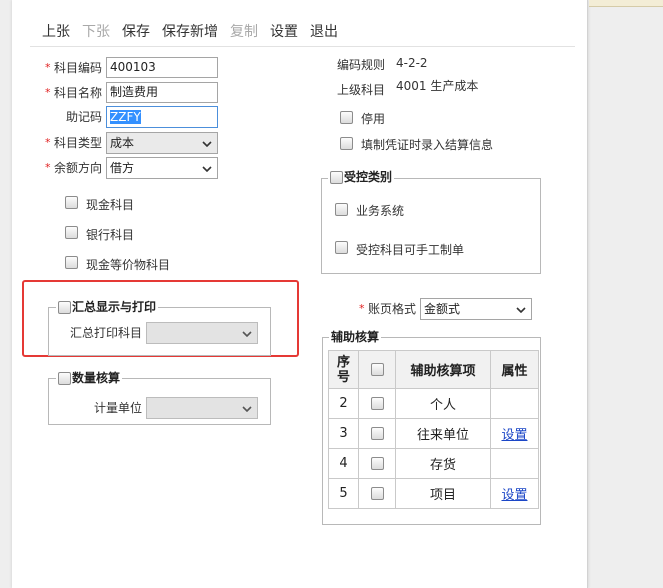  What do you see at coordinates (110, 235) in the screenshot?
I see `bank-account-label: 银行科目` at bounding box center [110, 235].